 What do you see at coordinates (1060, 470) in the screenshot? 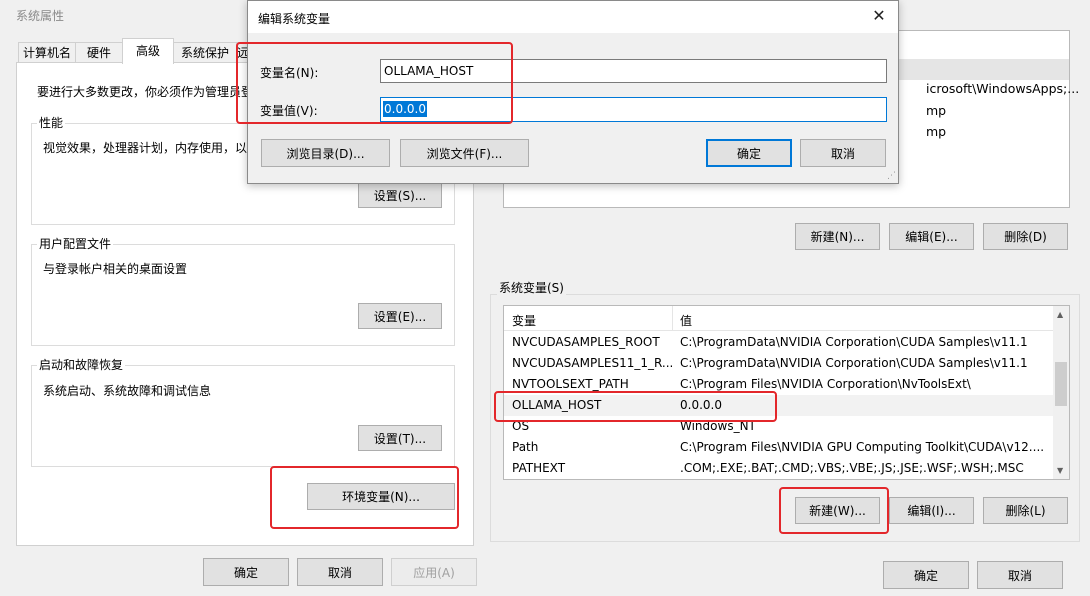
I see `scroll-down-icon: ▼` at bounding box center [1060, 470].